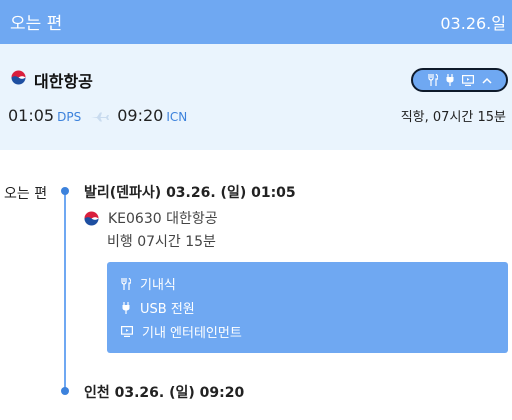 The height and width of the screenshot is (420, 512). What do you see at coordinates (63, 81) in the screenshot?
I see `airline-name: 대한항공` at bounding box center [63, 81].